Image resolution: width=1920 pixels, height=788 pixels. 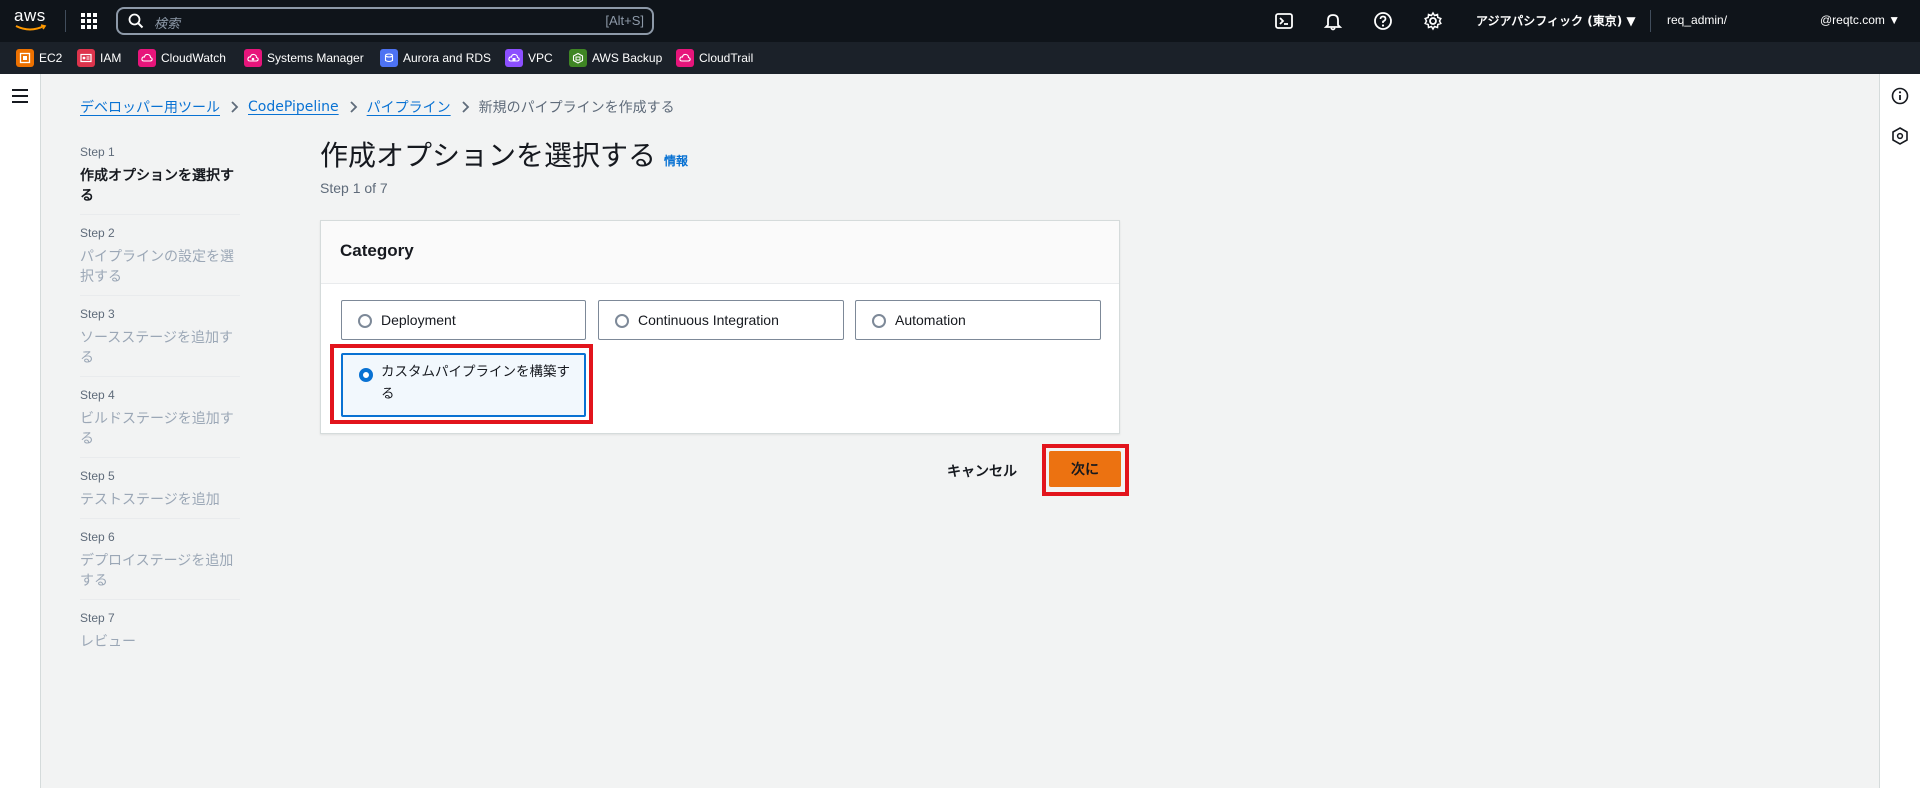 What do you see at coordinates (447, 58) in the screenshot?
I see `favorite-label: Aurora and RDS` at bounding box center [447, 58].